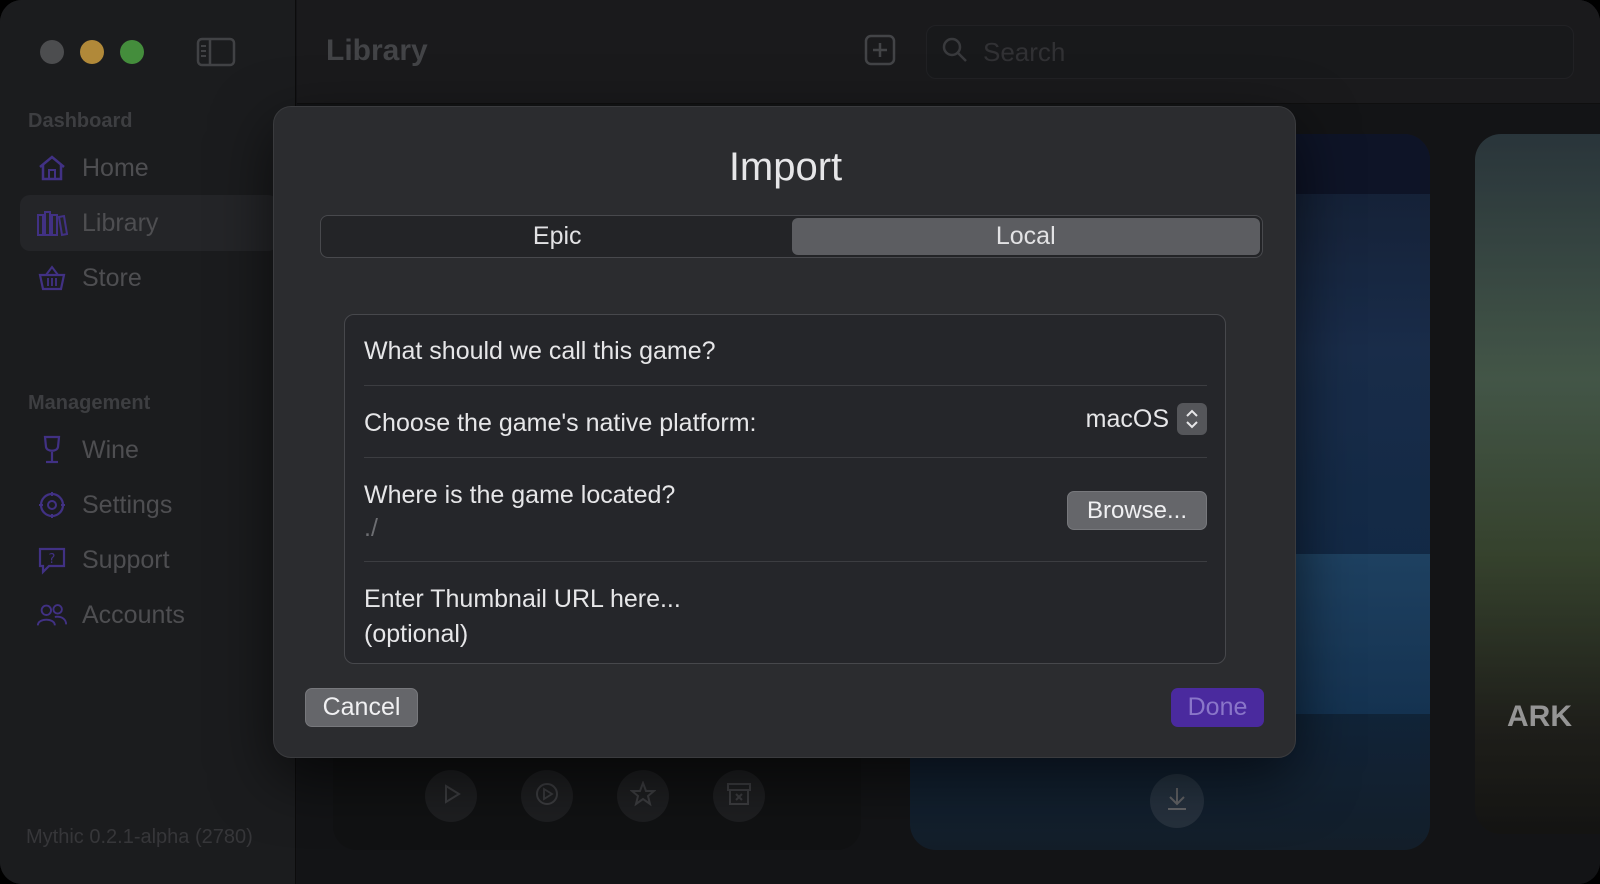 The width and height of the screenshot is (1600, 884). I want to click on chevron-up-down-icon, so click(1192, 419).